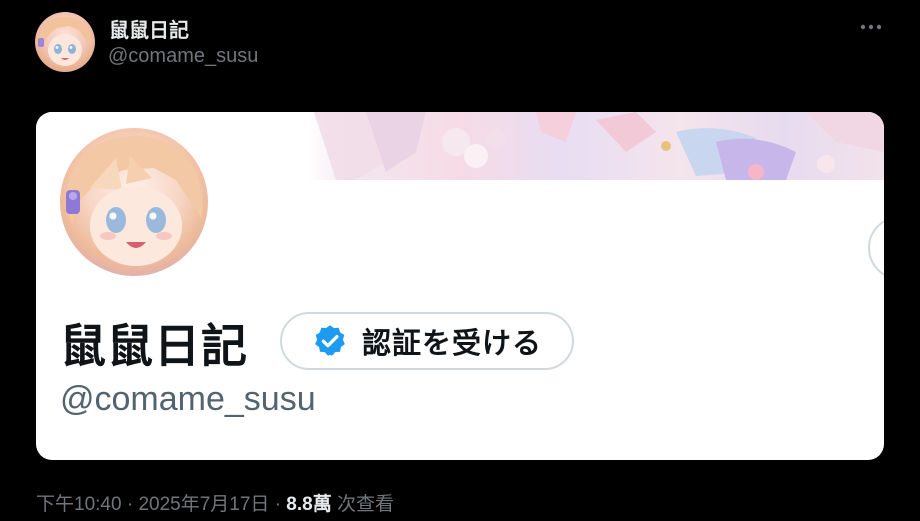 The image size is (920, 521). I want to click on card-edge-button, so click(876, 248).